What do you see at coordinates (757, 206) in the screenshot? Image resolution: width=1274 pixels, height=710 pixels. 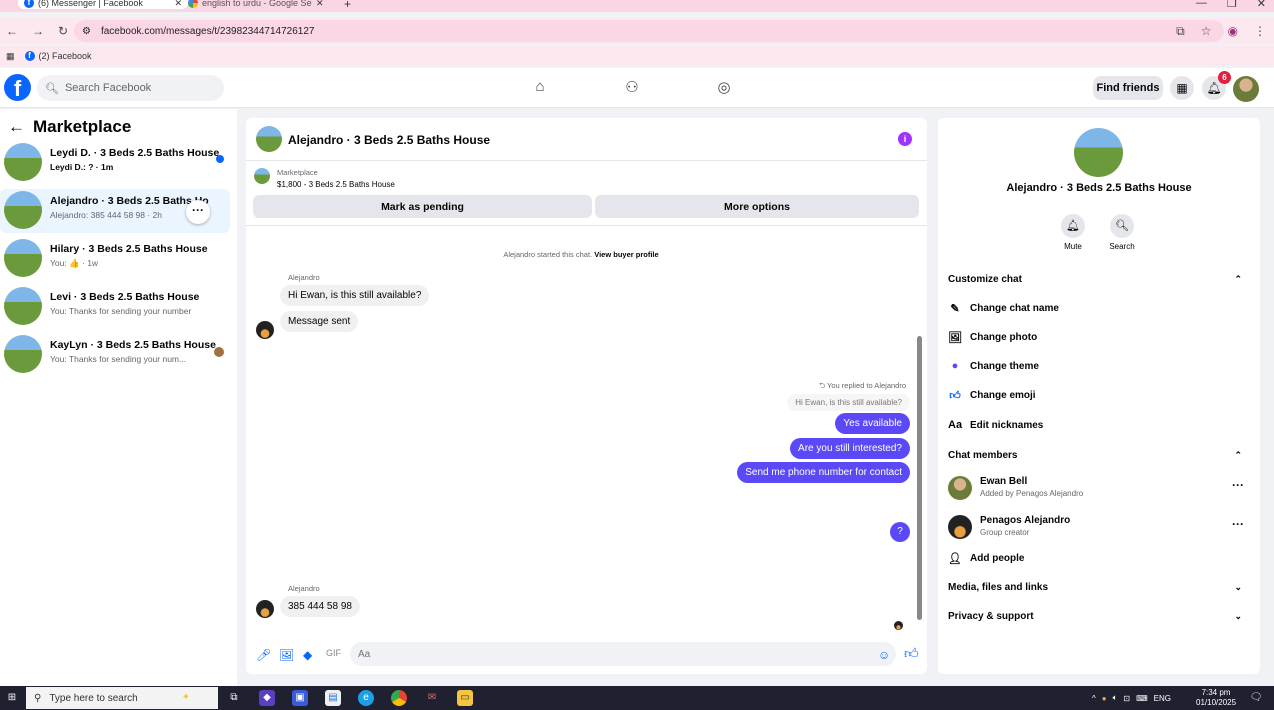 I see `more-options-button: More options` at bounding box center [757, 206].